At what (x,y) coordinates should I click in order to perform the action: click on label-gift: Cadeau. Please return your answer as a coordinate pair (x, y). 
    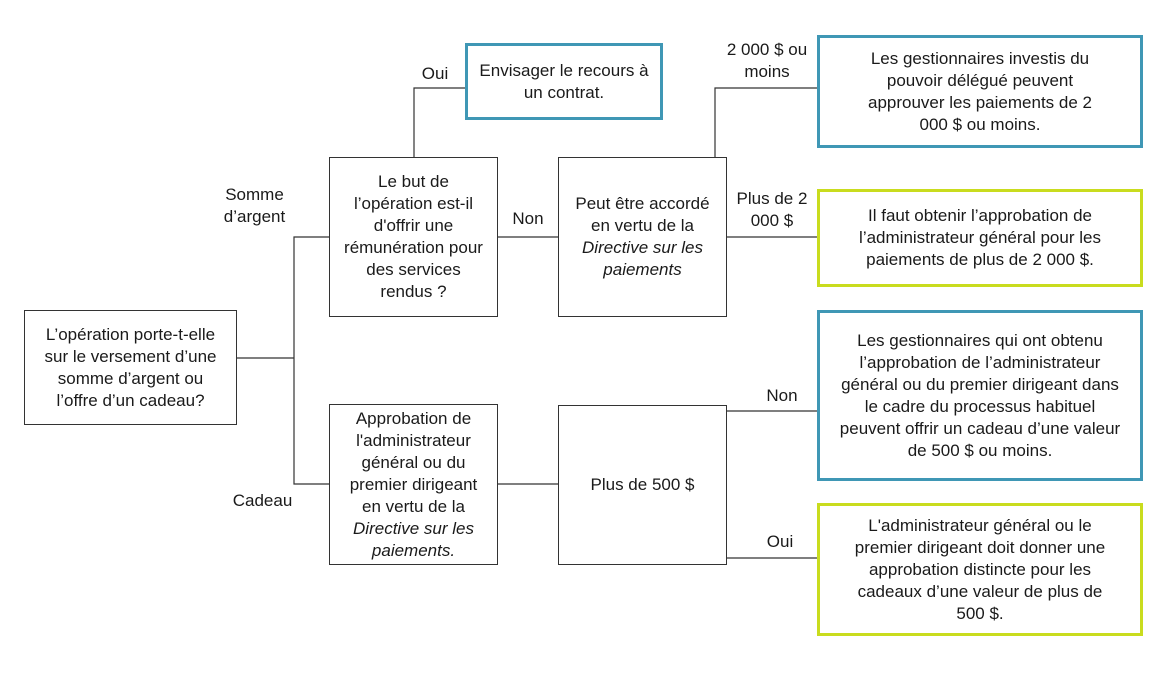
    Looking at the image, I should click on (262, 500).